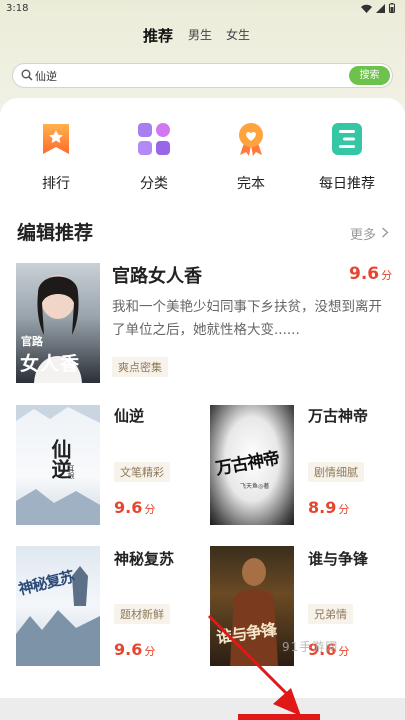  Describe the element at coordinates (255, 486) in the screenshot. I see `cover-author: 飞天鱼◎著` at that location.